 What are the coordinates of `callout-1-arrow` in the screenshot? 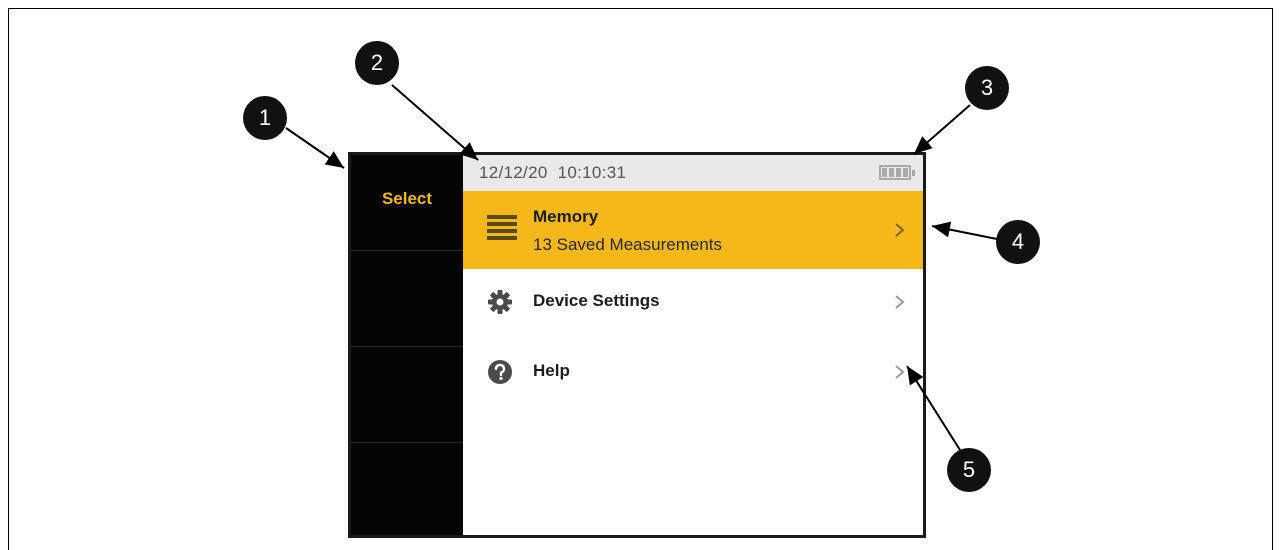 It's located at (315, 148).